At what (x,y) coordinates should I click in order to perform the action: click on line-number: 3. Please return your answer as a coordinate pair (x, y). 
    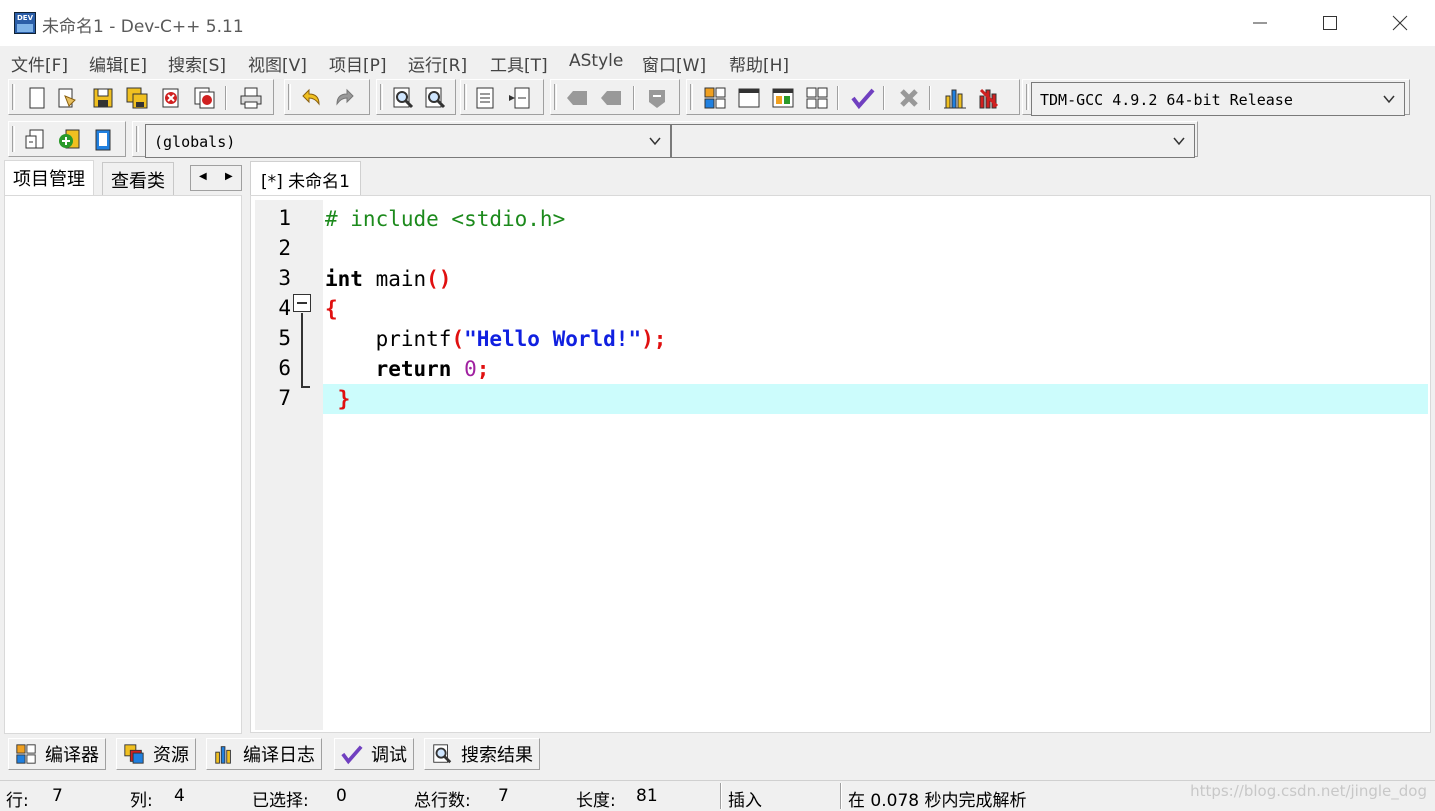
    Looking at the image, I should click on (284, 278).